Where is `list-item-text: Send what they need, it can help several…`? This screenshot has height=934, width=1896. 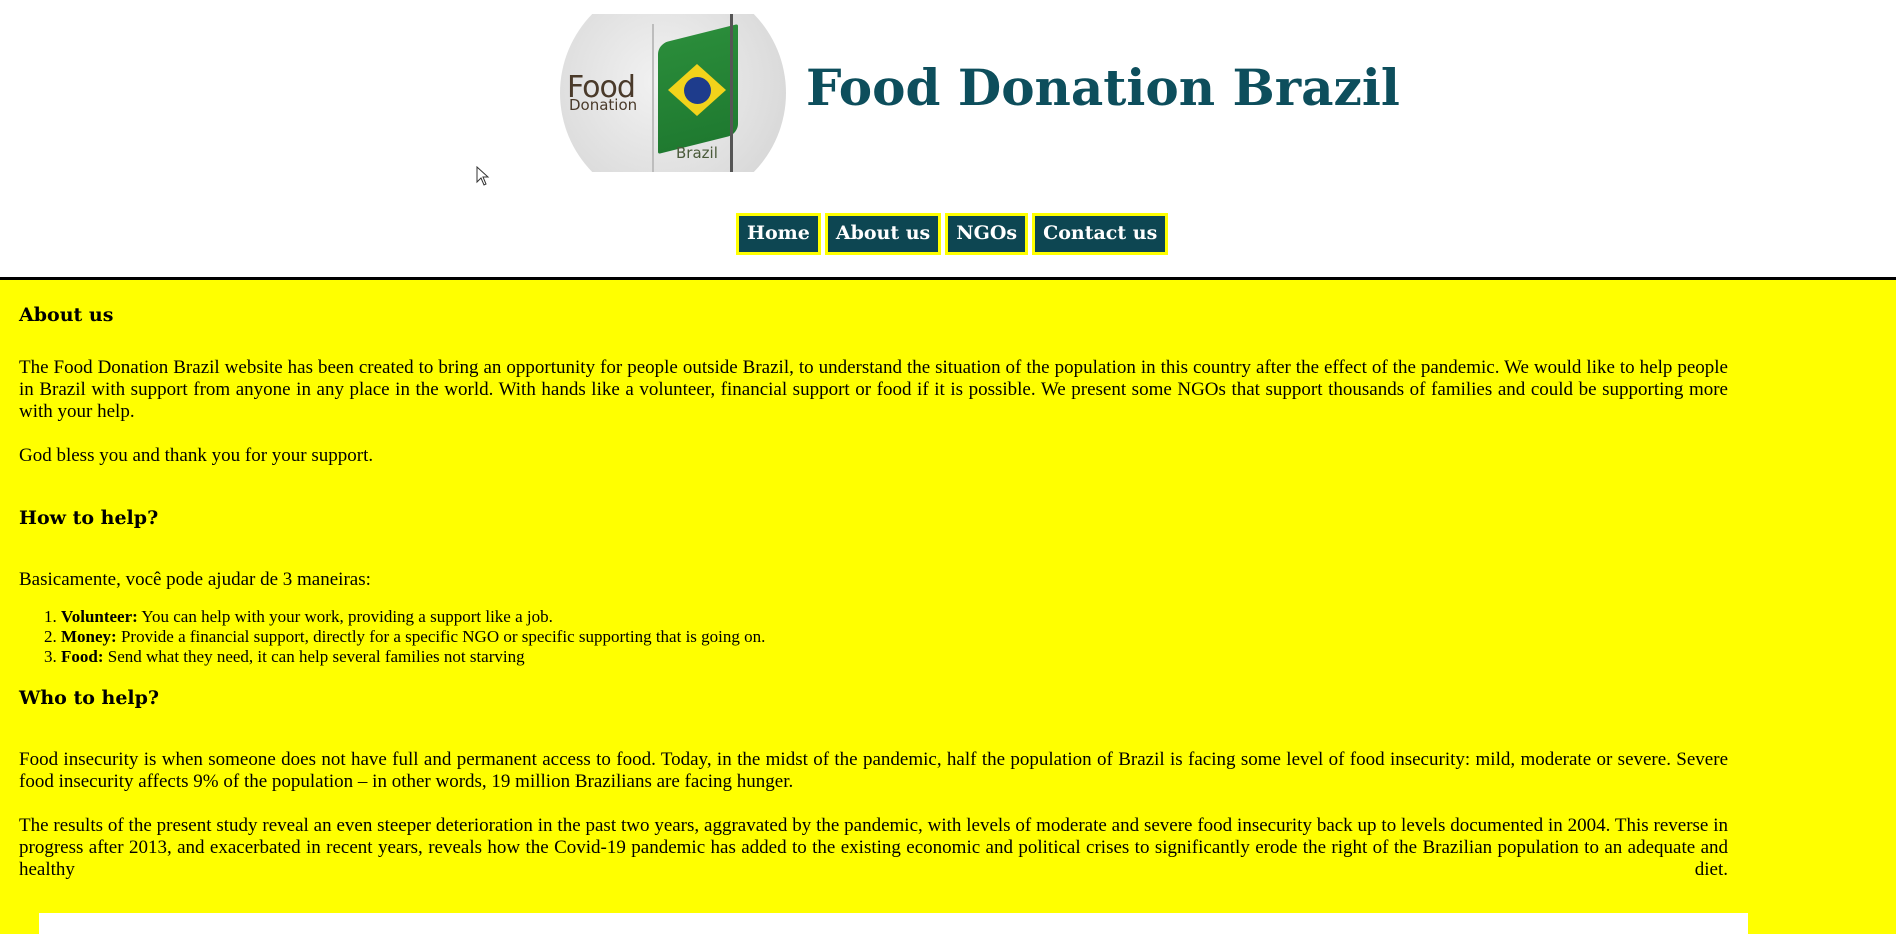
list-item-text: Send what they need, it can help several… is located at coordinates (314, 656).